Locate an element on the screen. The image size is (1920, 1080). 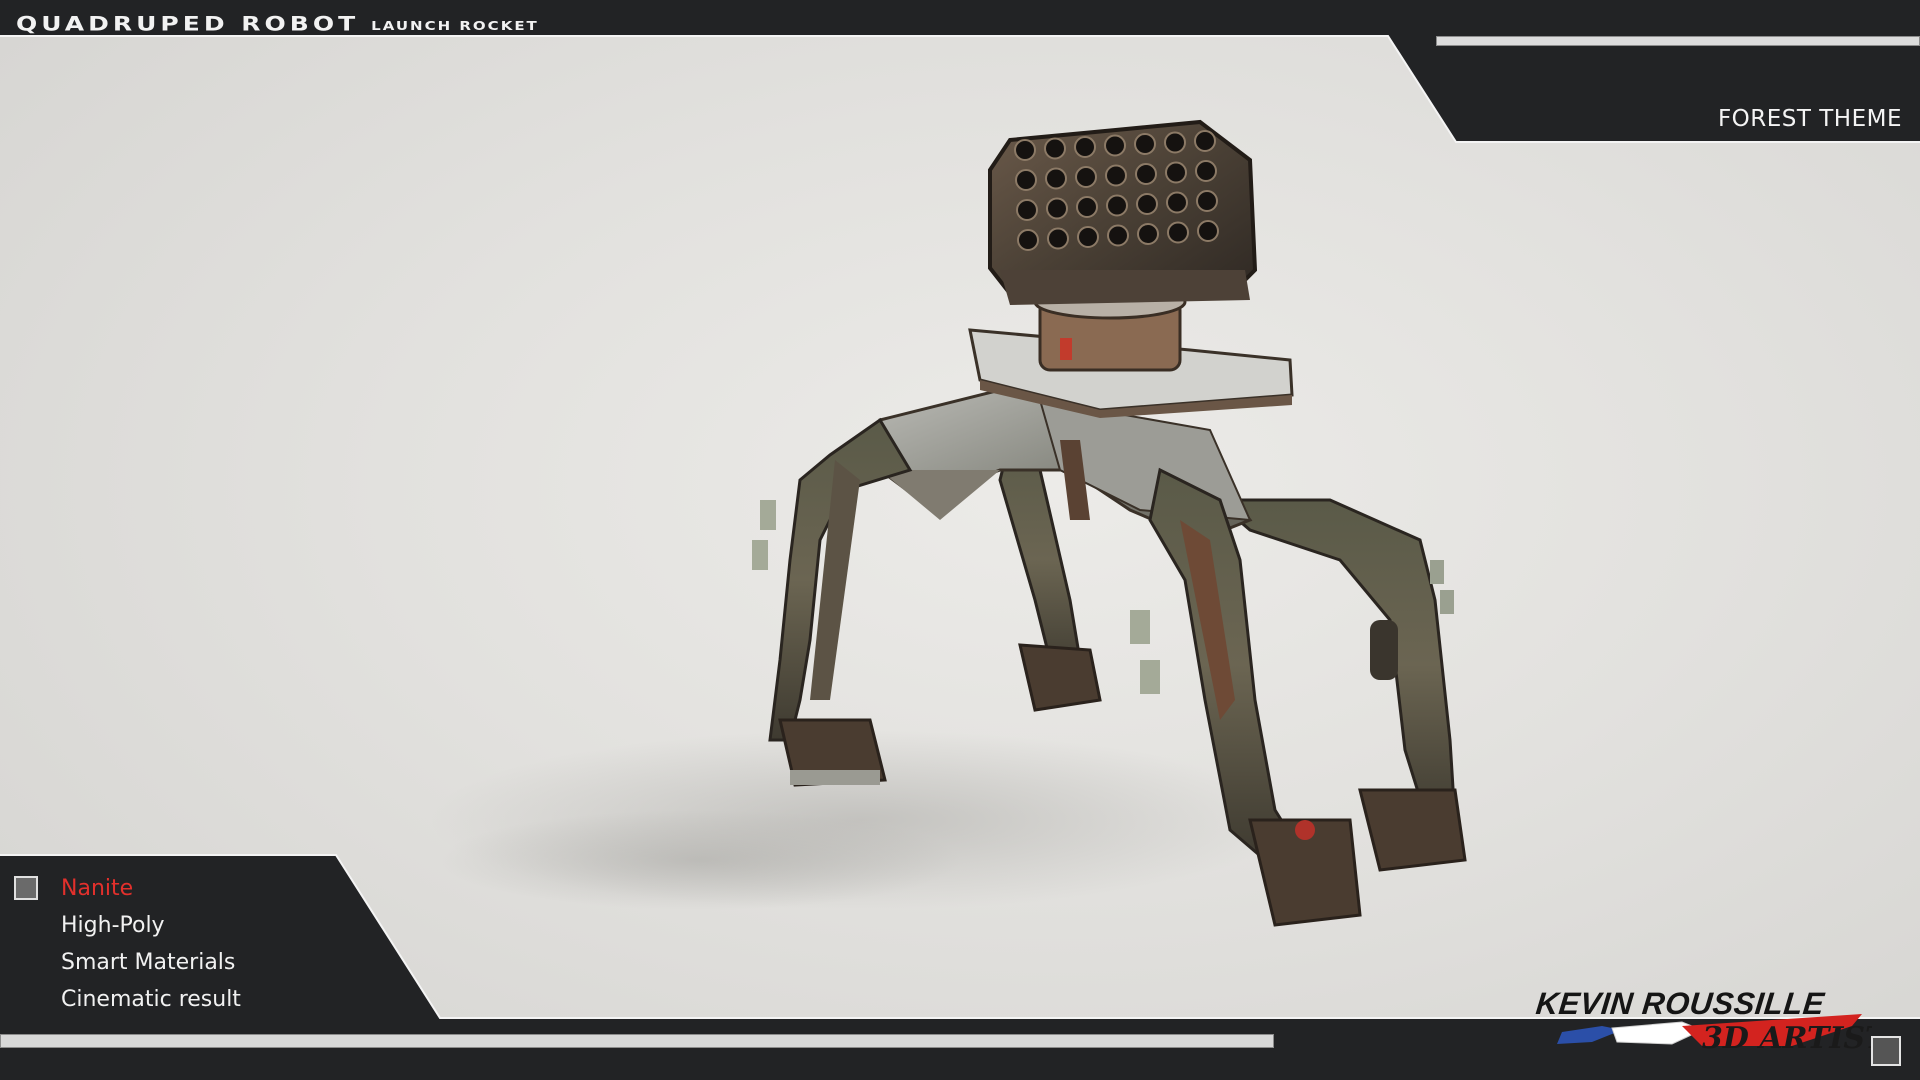
feature-item-cinematic-result: Cinematic result is located at coordinates (164, 999).